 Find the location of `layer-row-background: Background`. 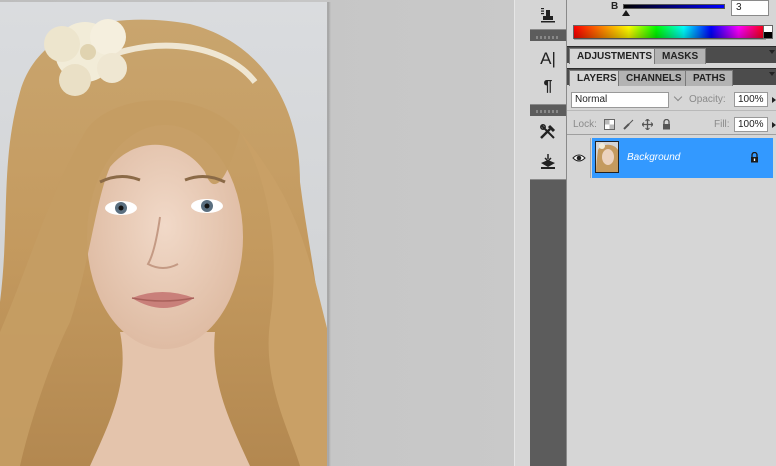

layer-row-background: Background is located at coordinates (671, 158).